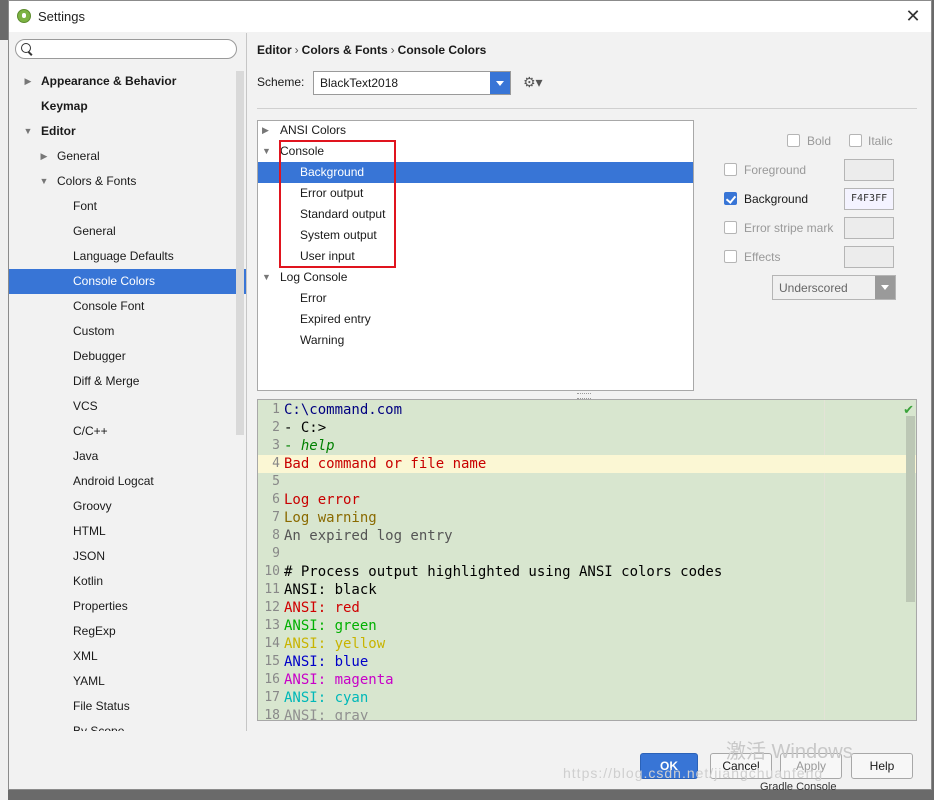 The image size is (934, 800). What do you see at coordinates (127, 106) in the screenshot?
I see `sidebar-item: Keymap` at bounding box center [127, 106].